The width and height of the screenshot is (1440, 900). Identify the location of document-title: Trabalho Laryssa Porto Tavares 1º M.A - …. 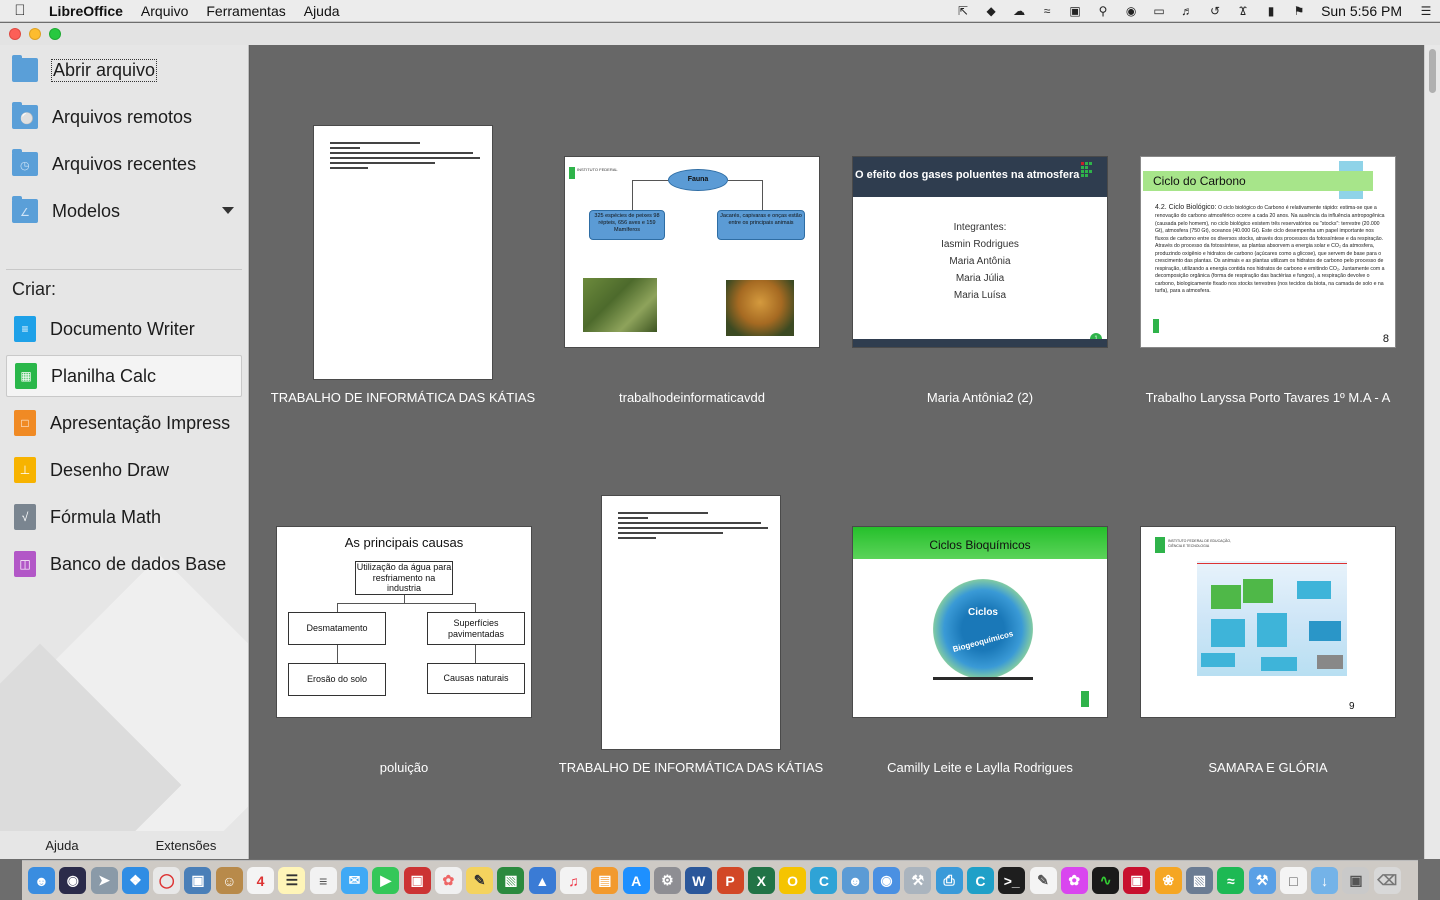
(1268, 397).